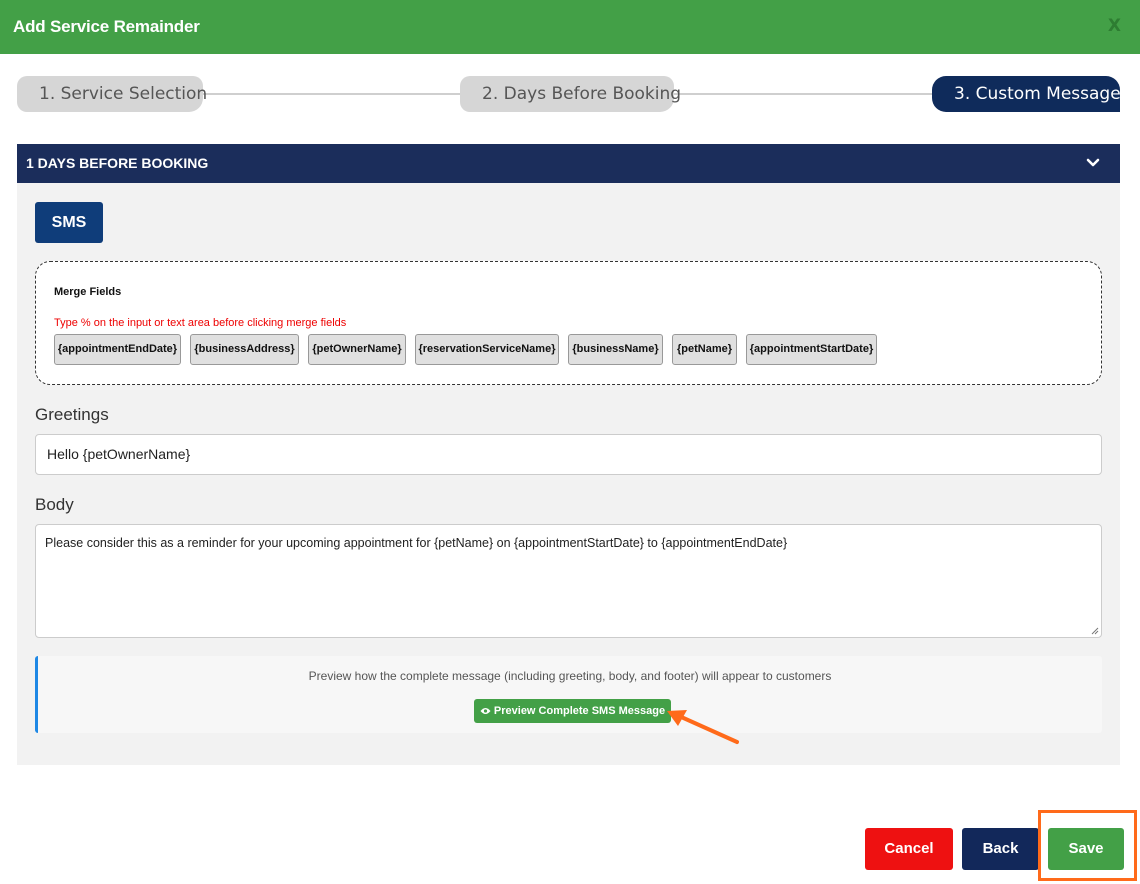 The height and width of the screenshot is (884, 1140). What do you see at coordinates (69, 222) in the screenshot?
I see `sms-channel-button: SMS` at bounding box center [69, 222].